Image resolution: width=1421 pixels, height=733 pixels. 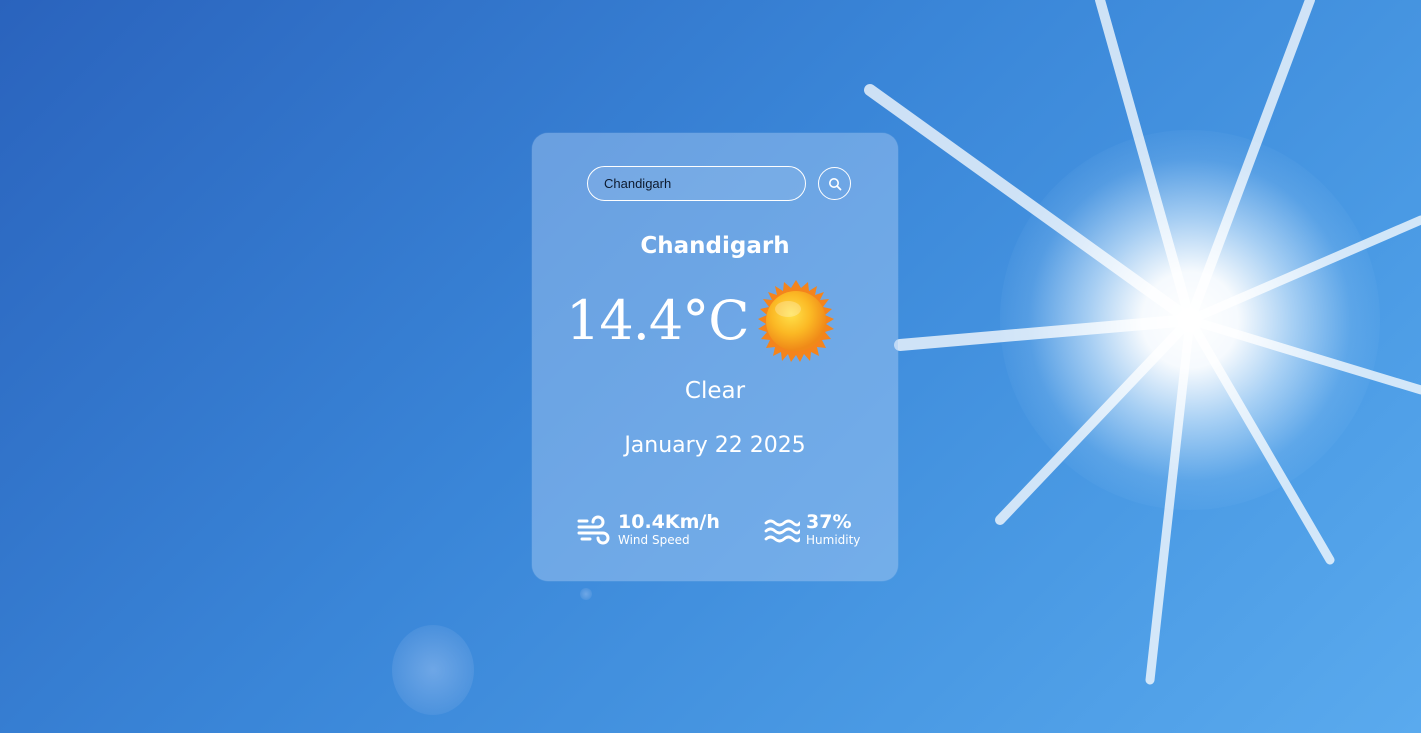 What do you see at coordinates (593, 530) in the screenshot?
I see `wind-icon` at bounding box center [593, 530].